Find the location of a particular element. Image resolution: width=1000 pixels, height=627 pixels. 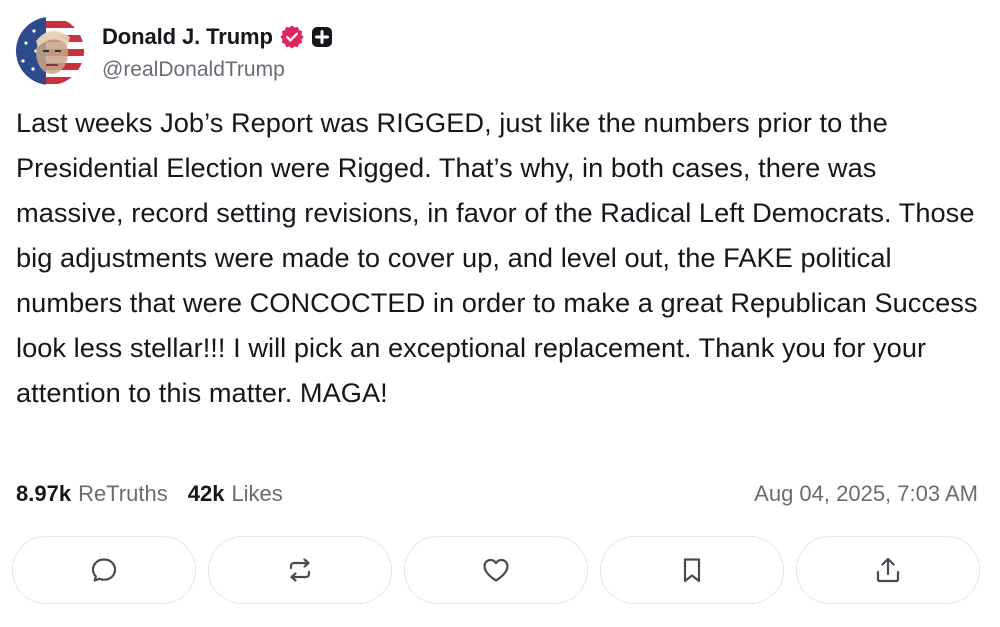

heart-icon is located at coordinates (496, 570).